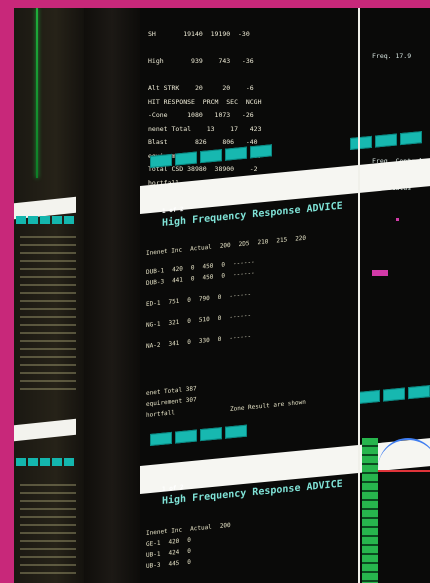  What do you see at coordinates (112, 295) in the screenshot?
I see `monitor-bezel` at bounding box center [112, 295].